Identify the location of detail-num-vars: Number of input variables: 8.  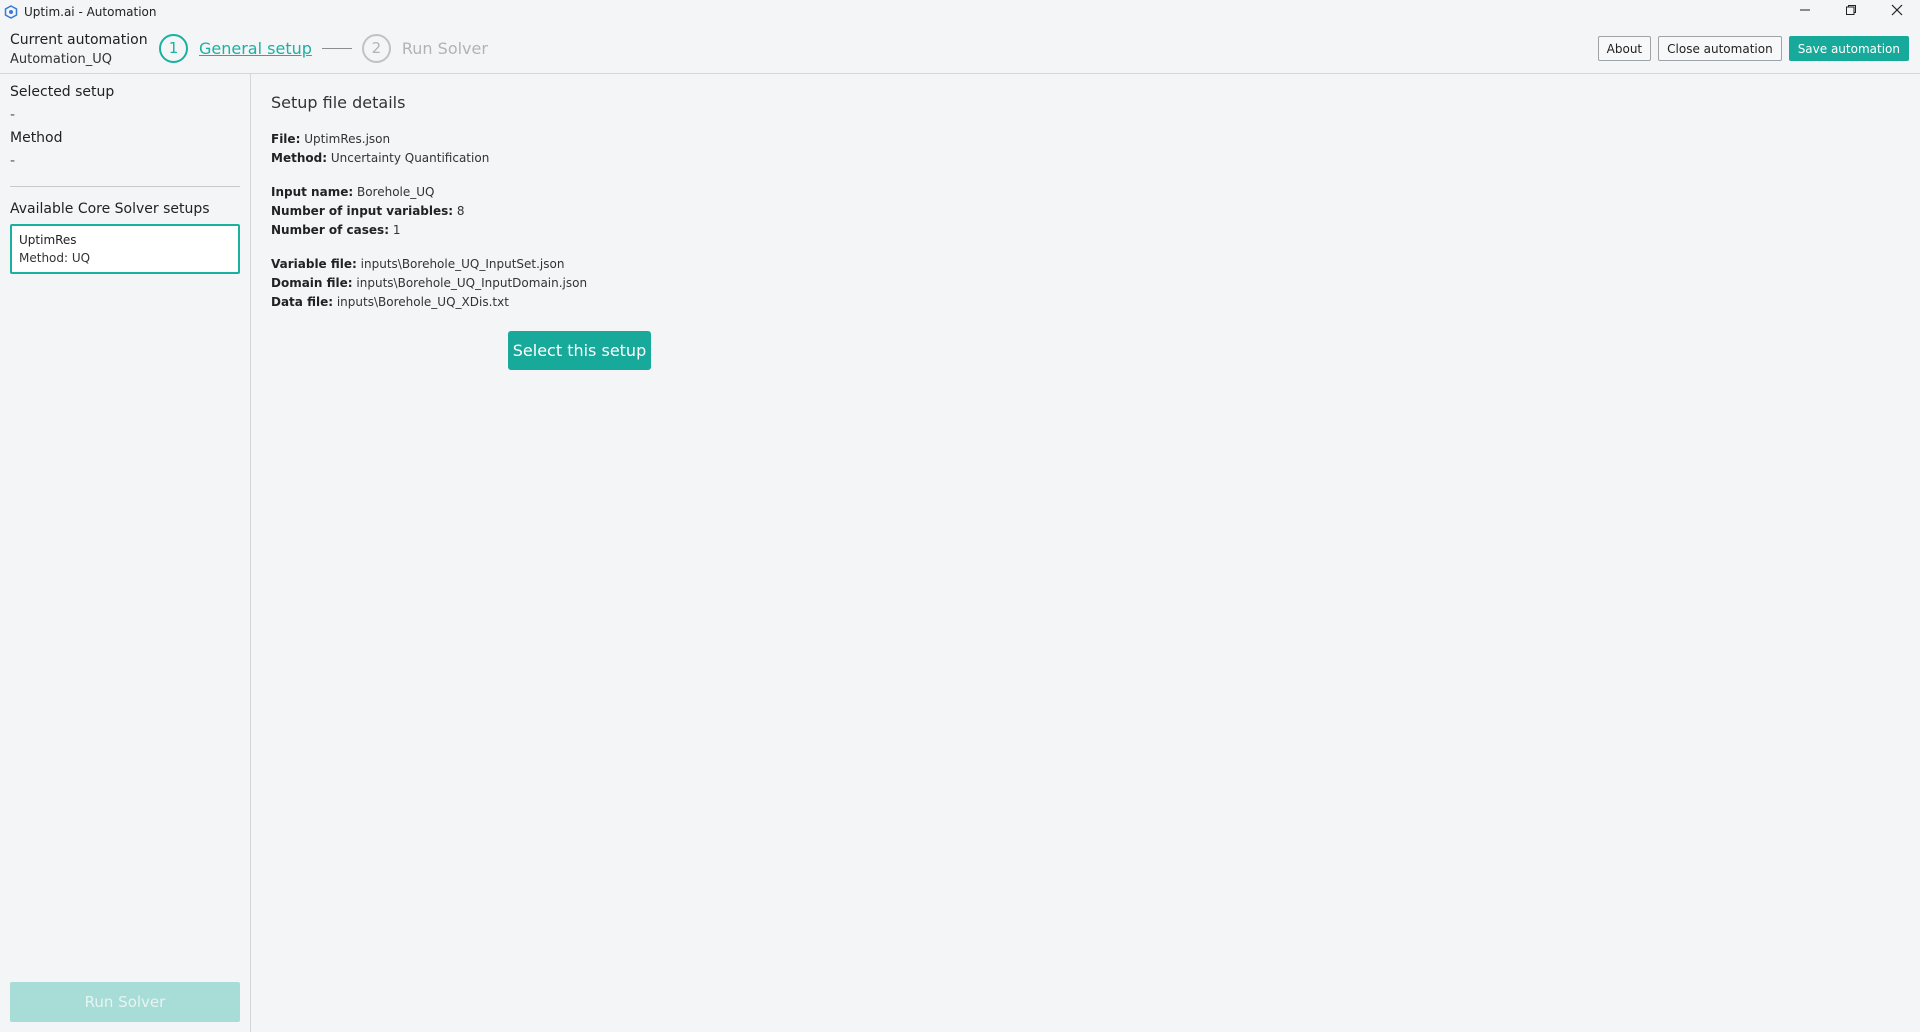
(368, 211).